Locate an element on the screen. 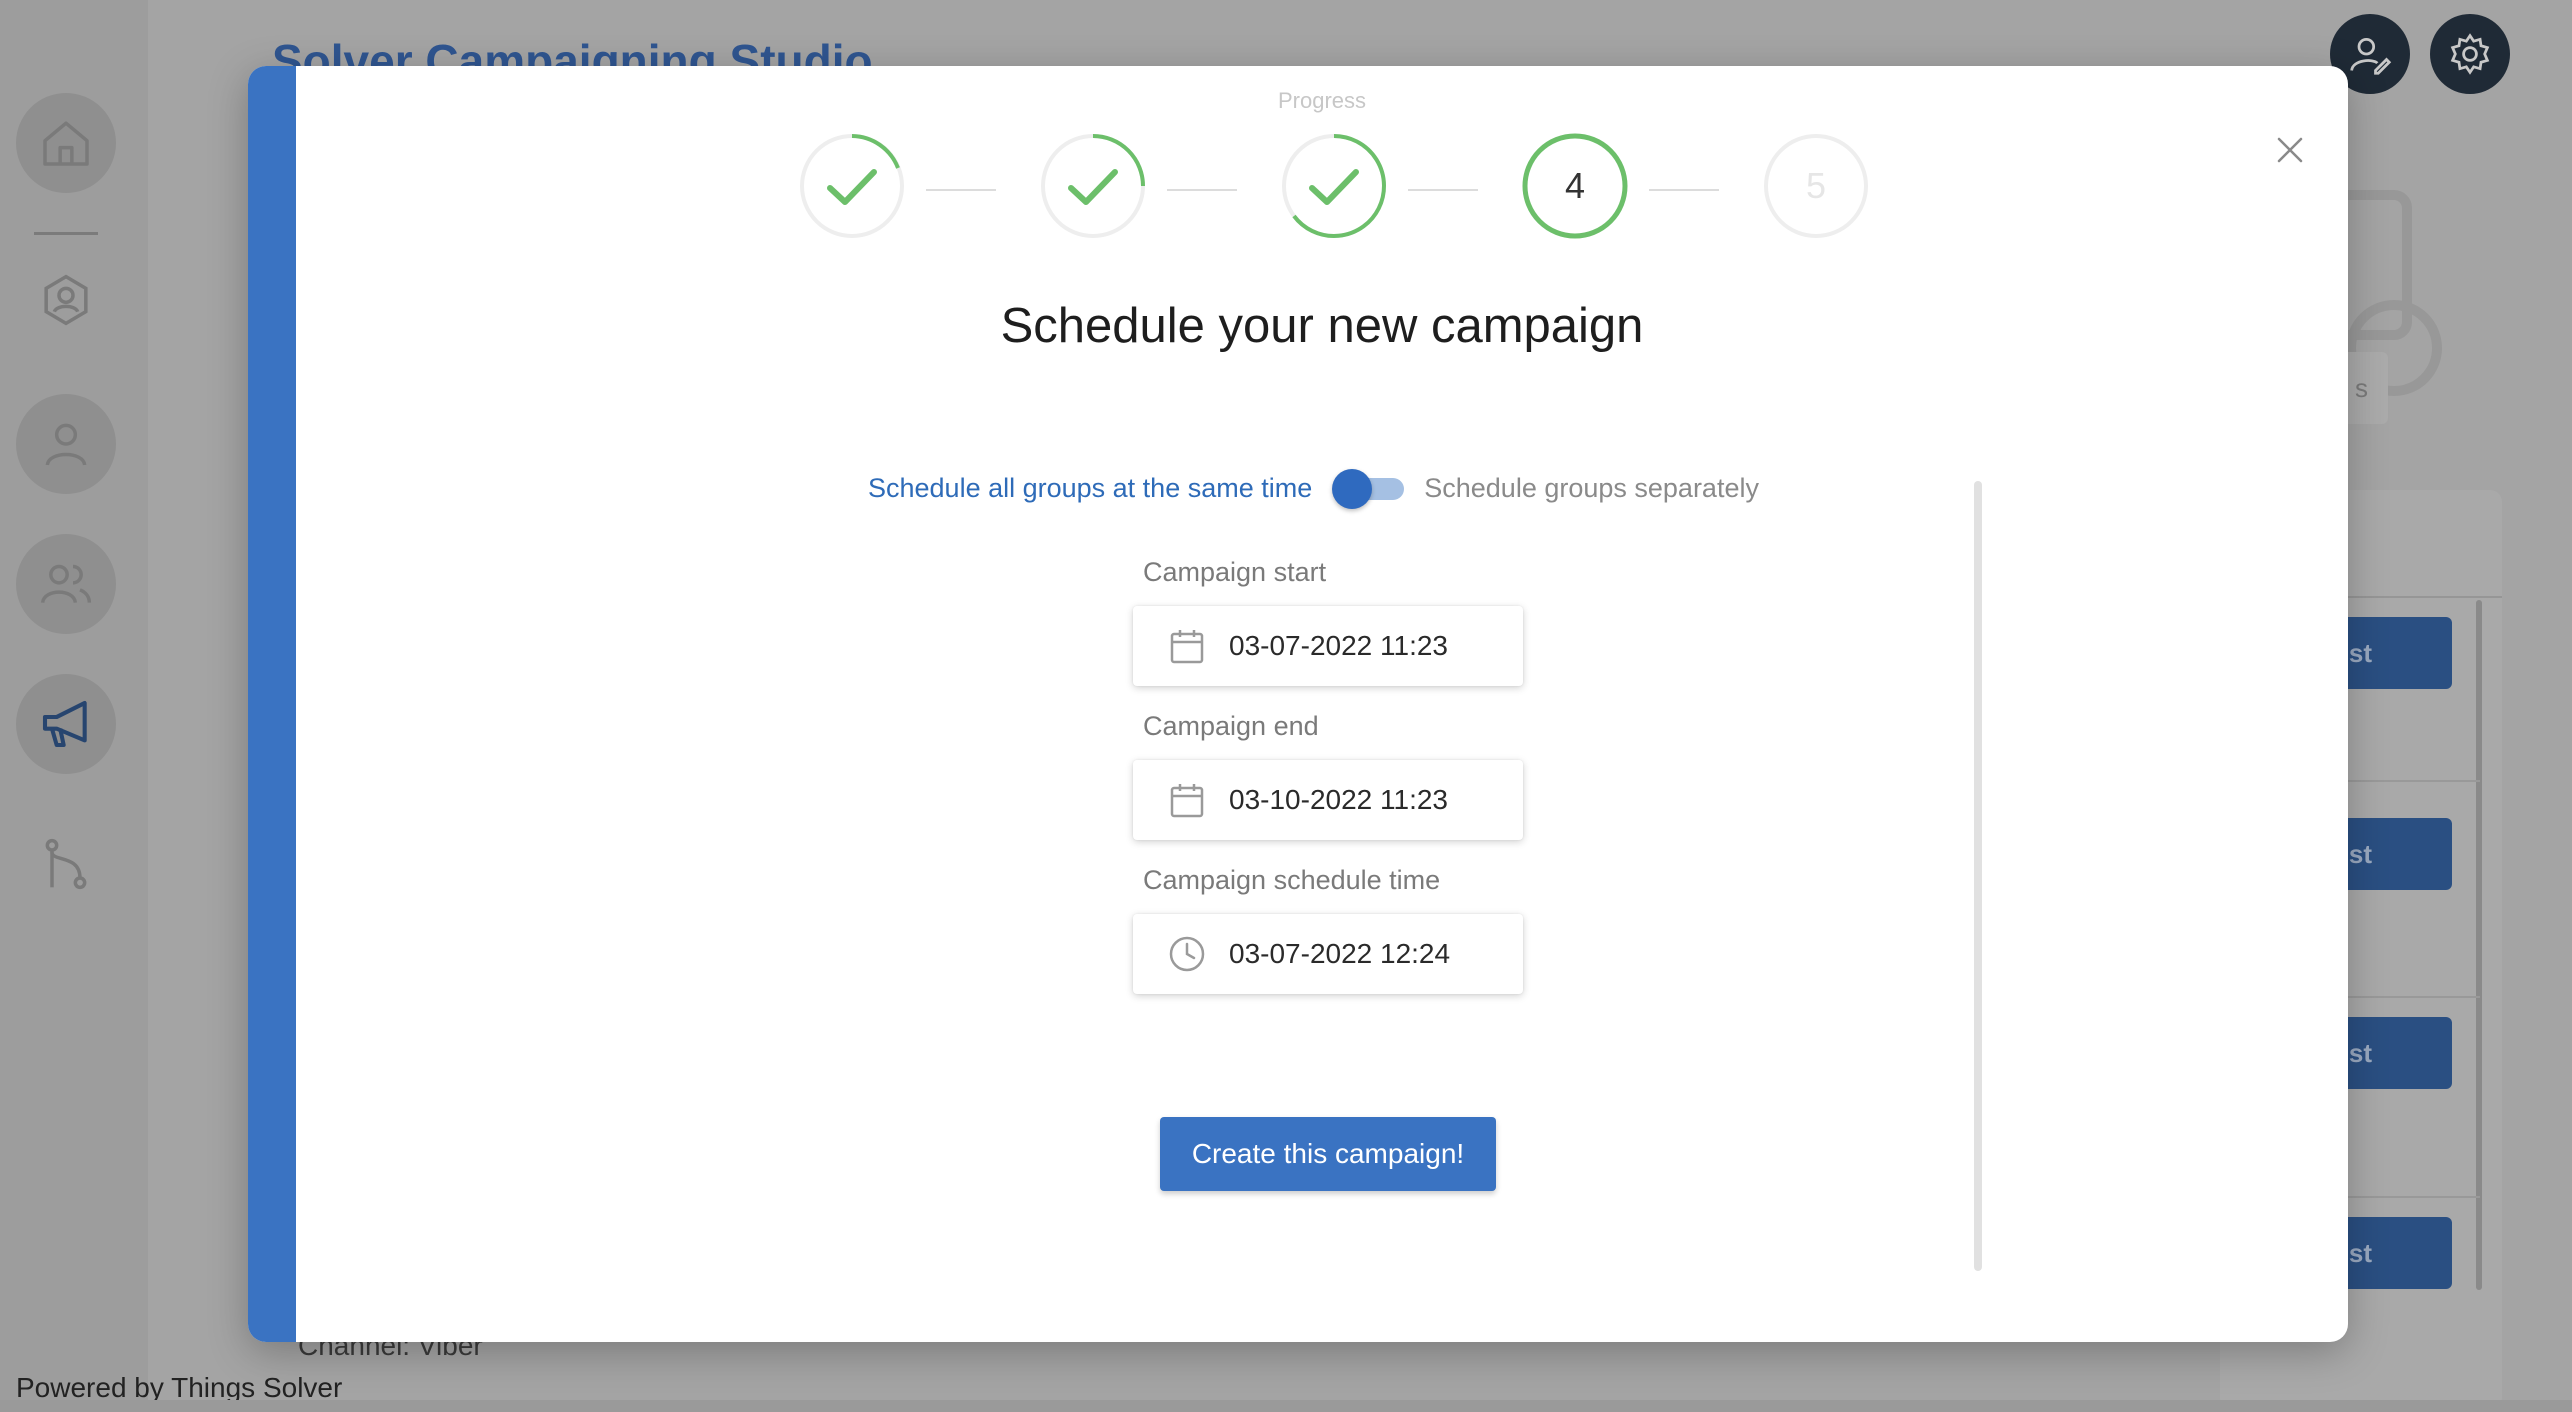  sidebar-item-flows is located at coordinates (66, 864).